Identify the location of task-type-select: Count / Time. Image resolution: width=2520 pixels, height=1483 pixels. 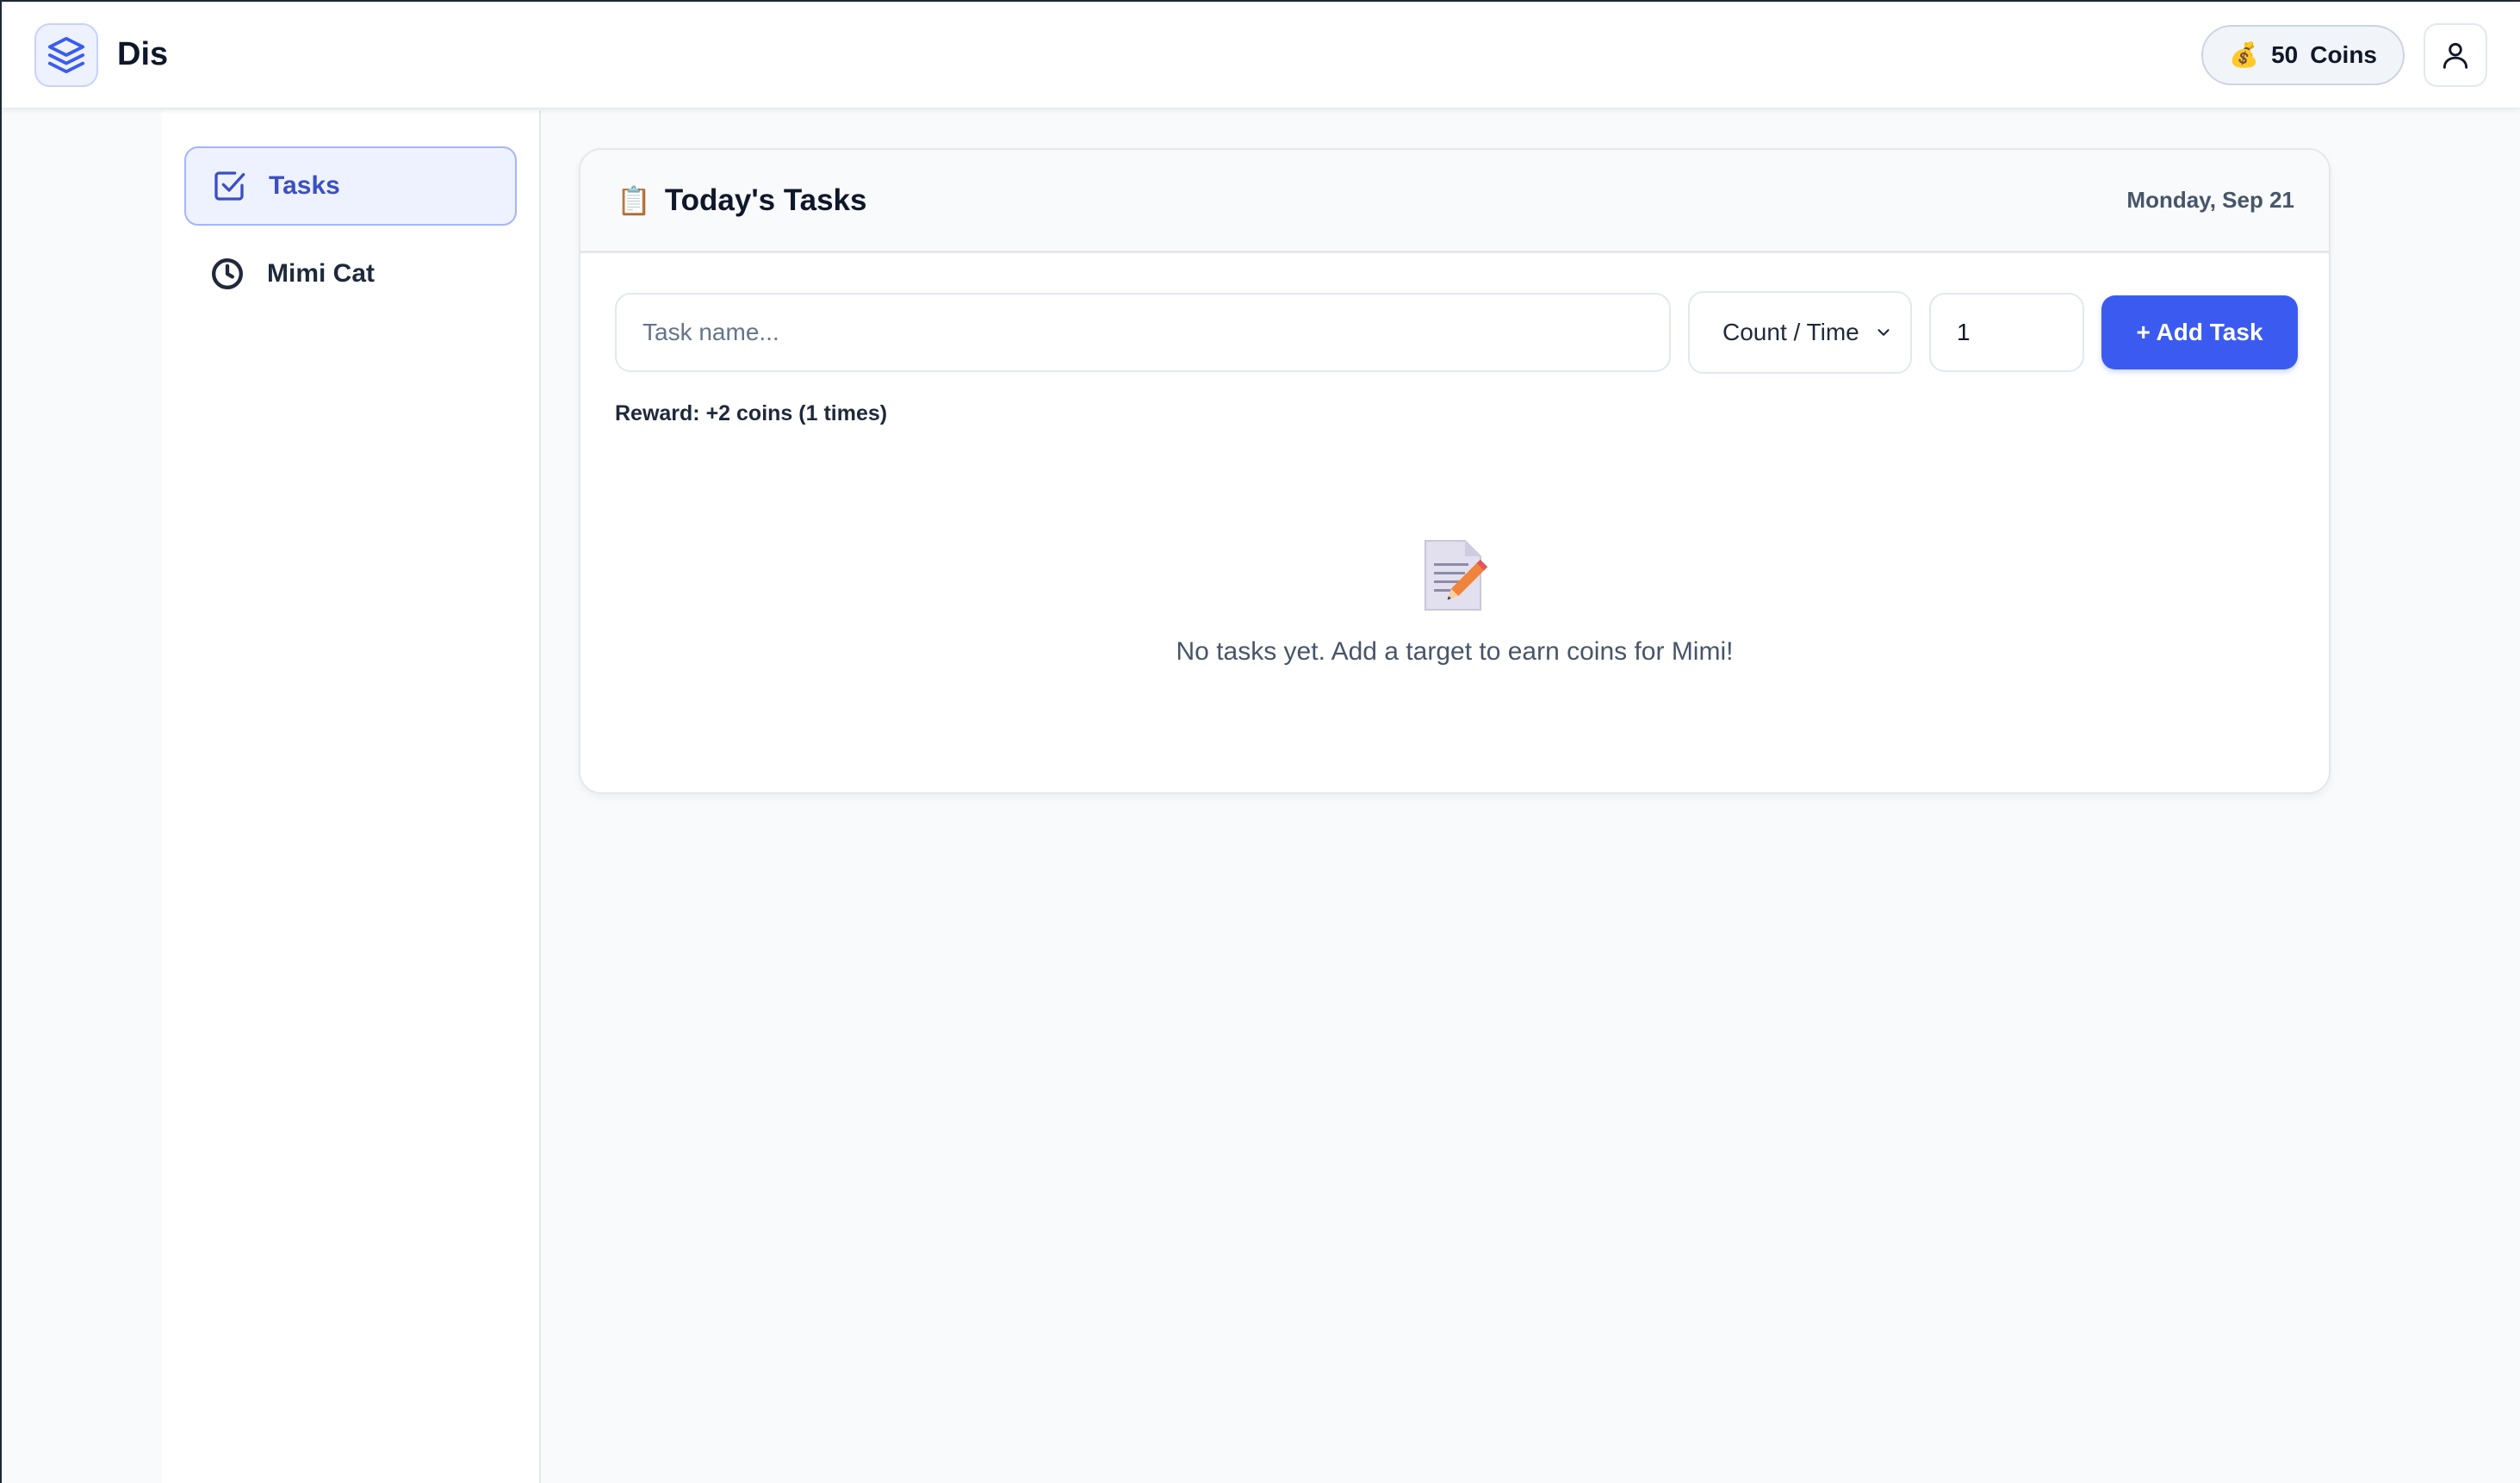
(1800, 332).